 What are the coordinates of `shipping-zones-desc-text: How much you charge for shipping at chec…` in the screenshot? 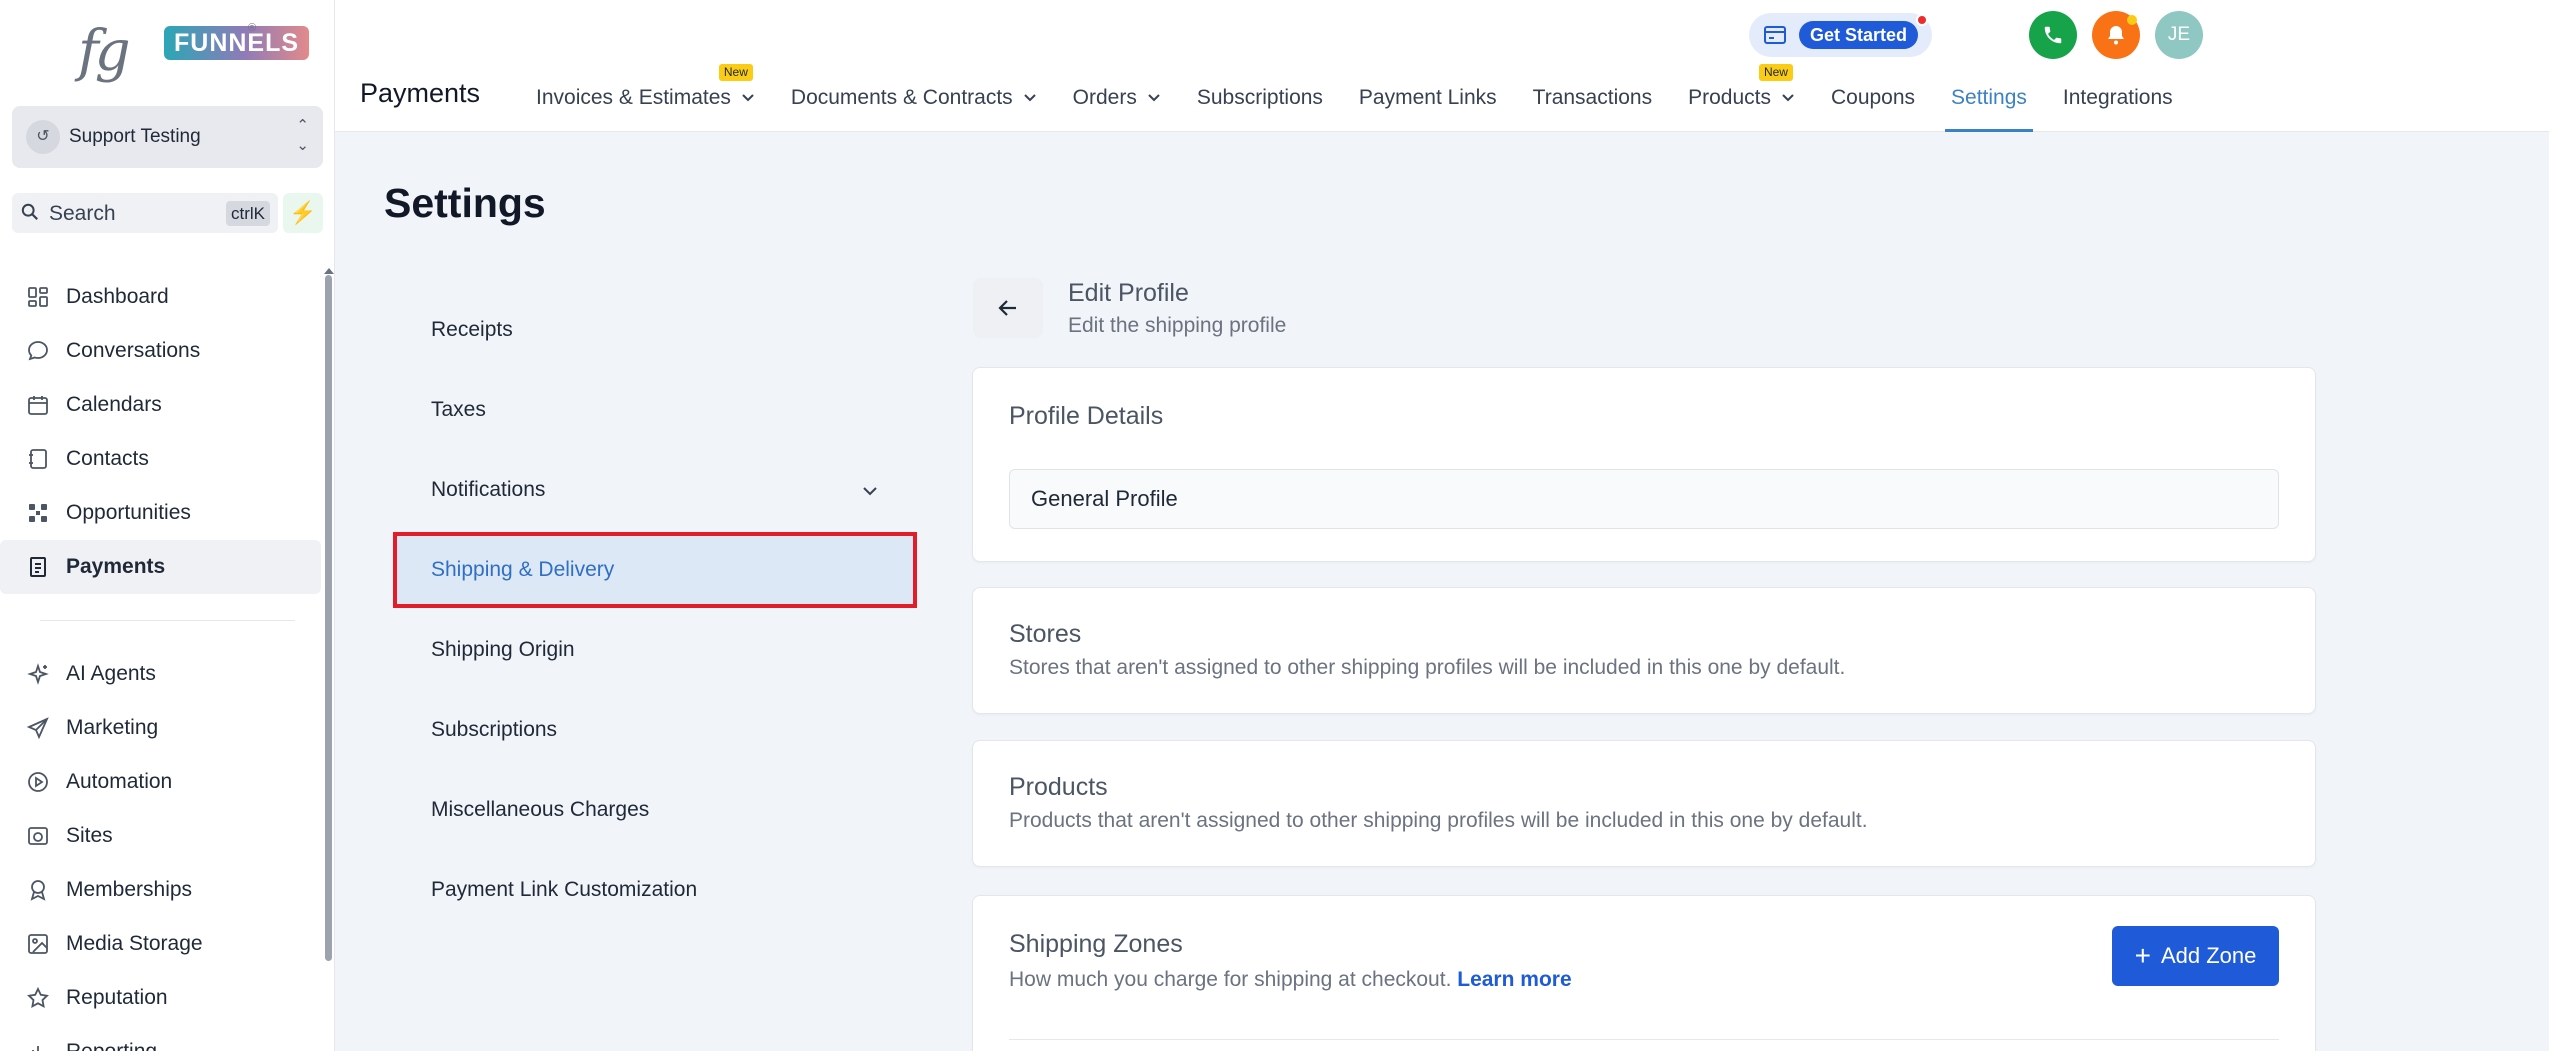 It's located at (1230, 979).